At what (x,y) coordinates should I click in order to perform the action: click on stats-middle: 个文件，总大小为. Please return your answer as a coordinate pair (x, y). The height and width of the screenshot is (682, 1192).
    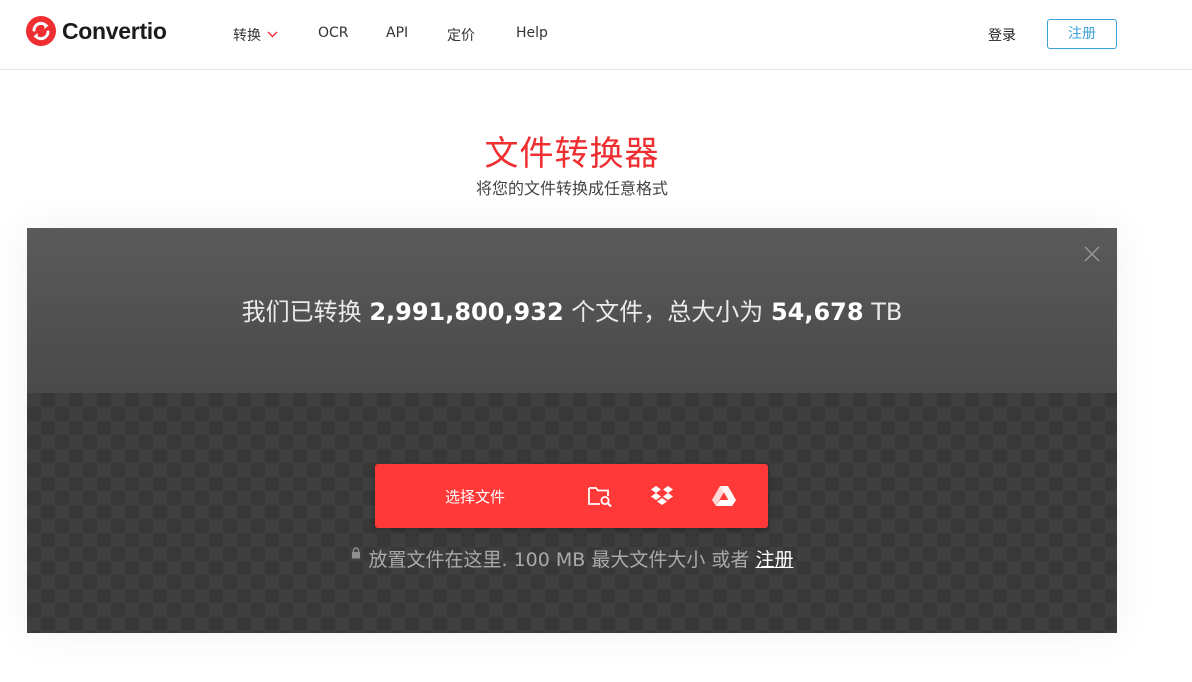
    Looking at the image, I should click on (667, 312).